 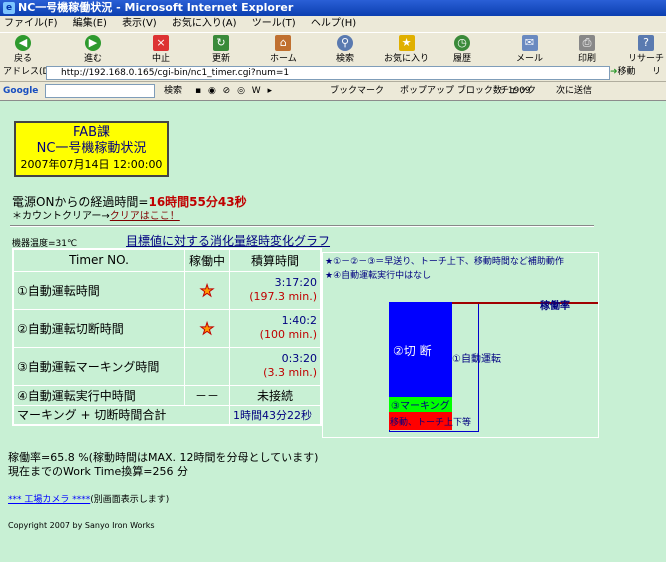 I want to click on mail-button: ✉ メール, so click(x=529, y=49).